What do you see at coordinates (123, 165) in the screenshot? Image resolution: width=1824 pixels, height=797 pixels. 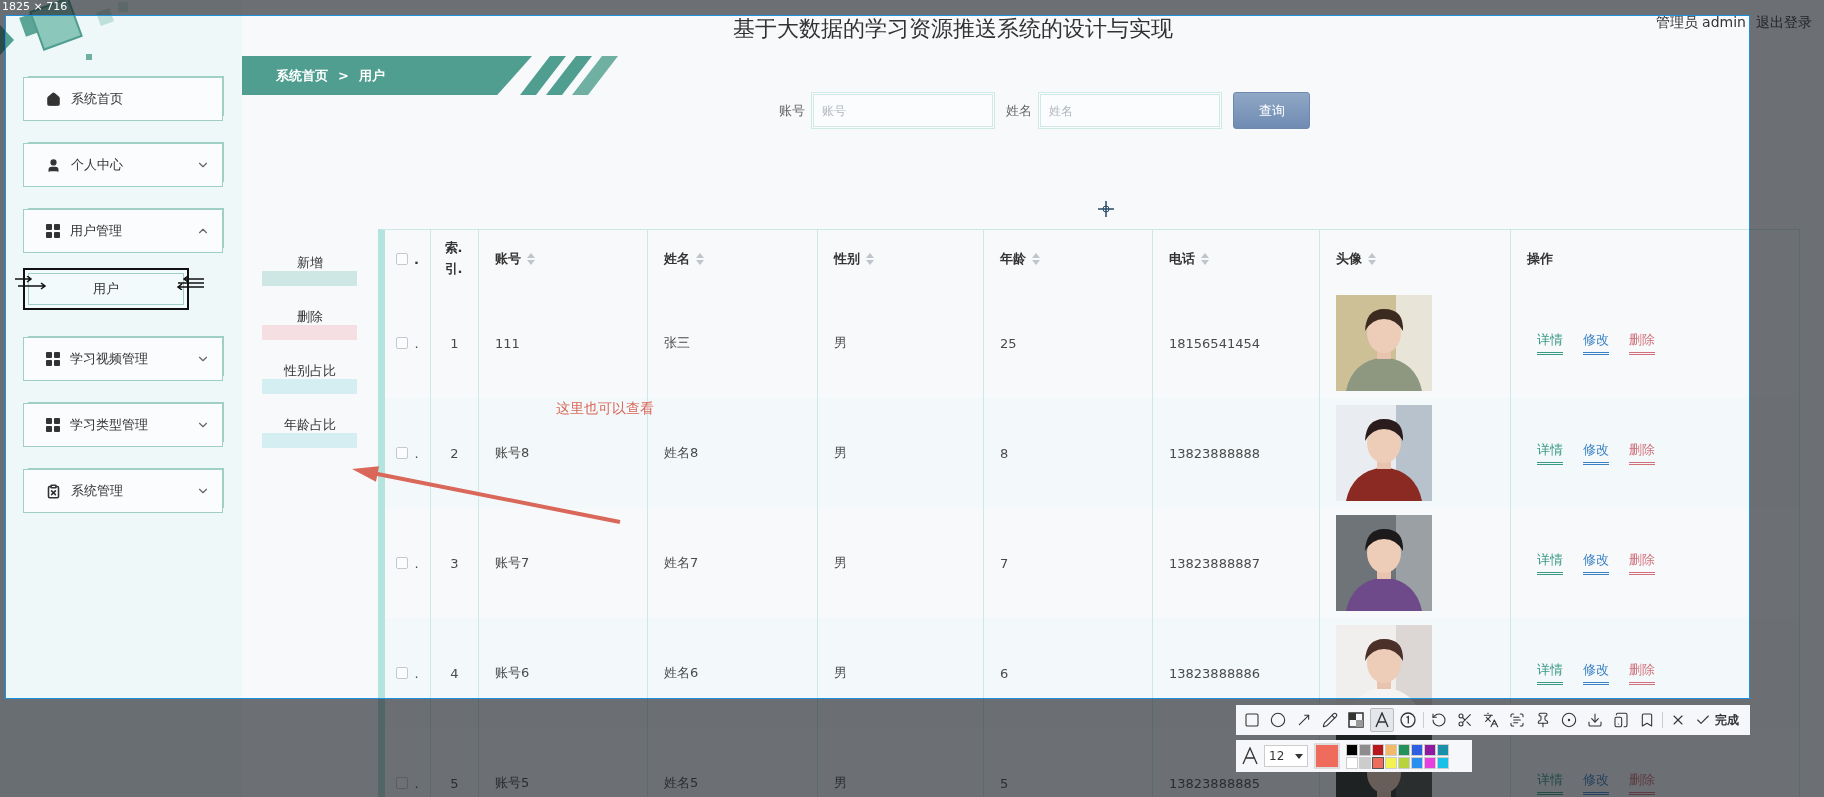 I see `menu-item: 个人中心` at bounding box center [123, 165].